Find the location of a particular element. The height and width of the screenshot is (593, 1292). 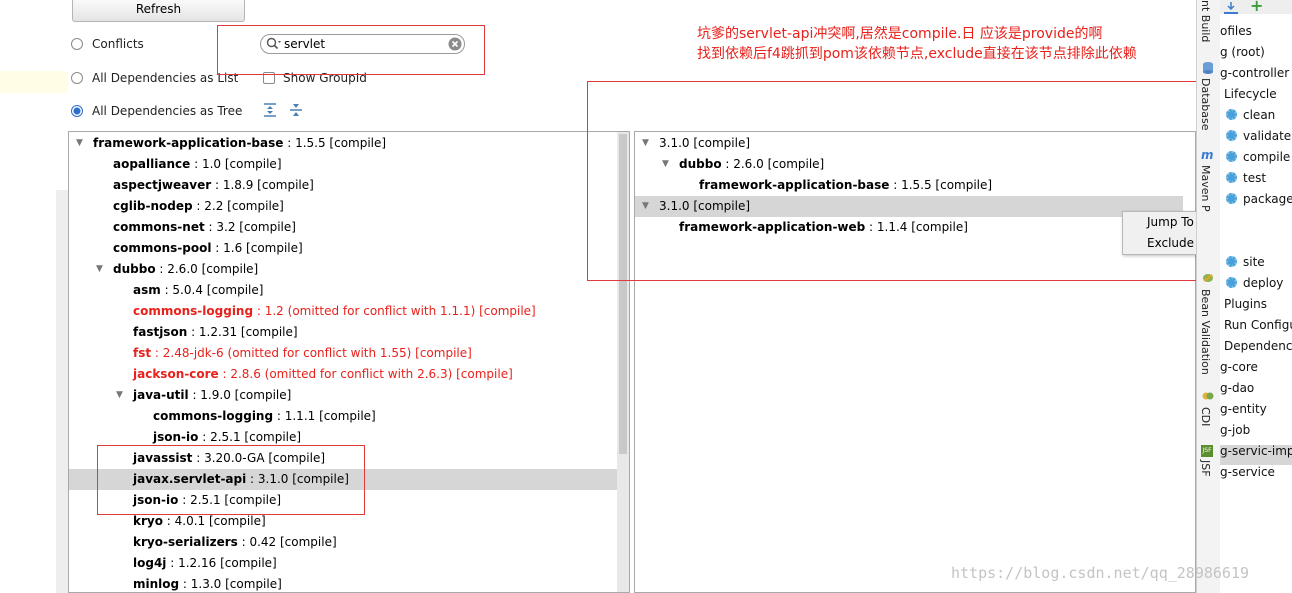

annotation-line-2: 找到依赖后f4跳抓到pom该依赖节点,exclude直接在该节点排除此依赖 is located at coordinates (917, 54).